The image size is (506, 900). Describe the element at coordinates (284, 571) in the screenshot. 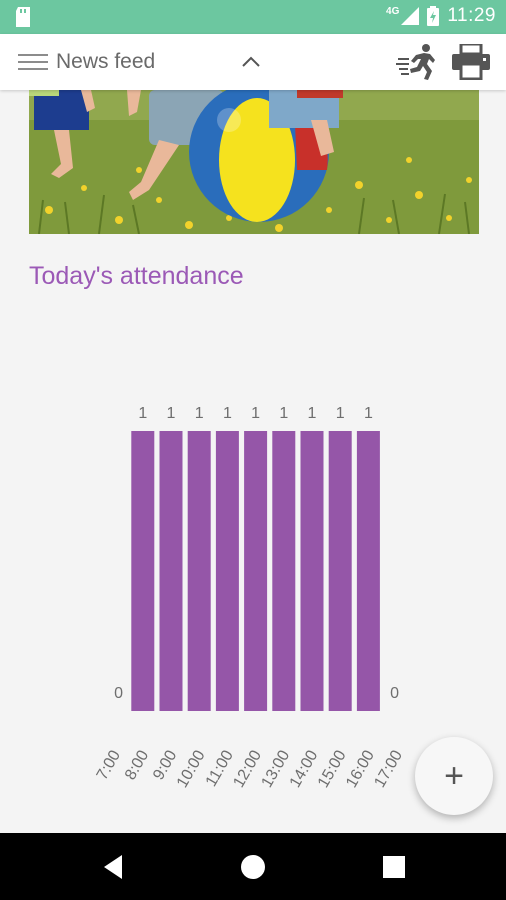

I see `bar-13:00` at that location.